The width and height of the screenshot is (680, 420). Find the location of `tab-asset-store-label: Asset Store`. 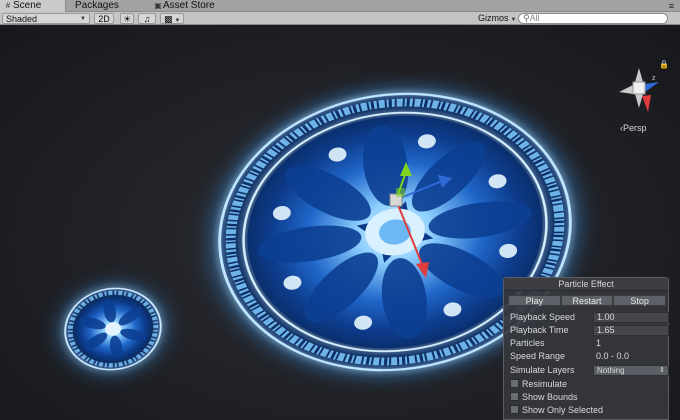

tab-asset-store-label: Asset Store is located at coordinates (189, 5).